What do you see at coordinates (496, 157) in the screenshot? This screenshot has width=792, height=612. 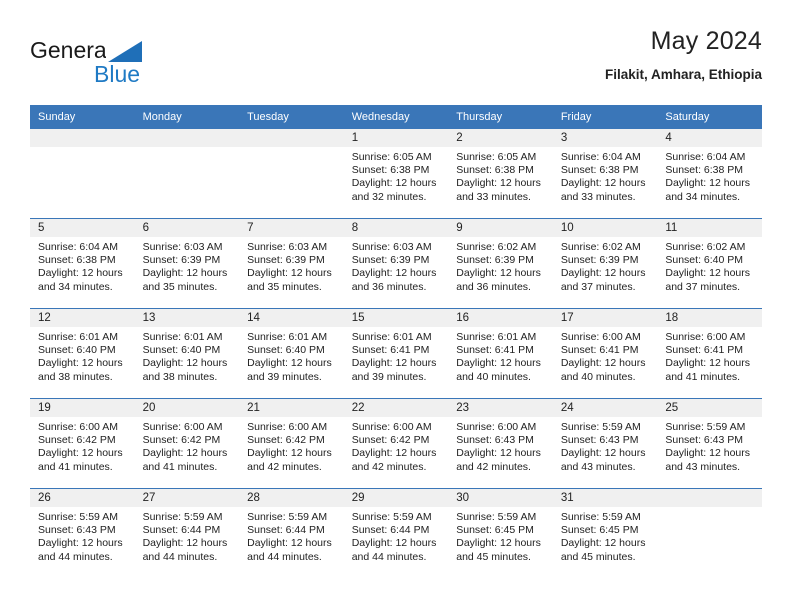 I see `sunrise-time: Sunrise: 6:05 AM` at bounding box center [496, 157].